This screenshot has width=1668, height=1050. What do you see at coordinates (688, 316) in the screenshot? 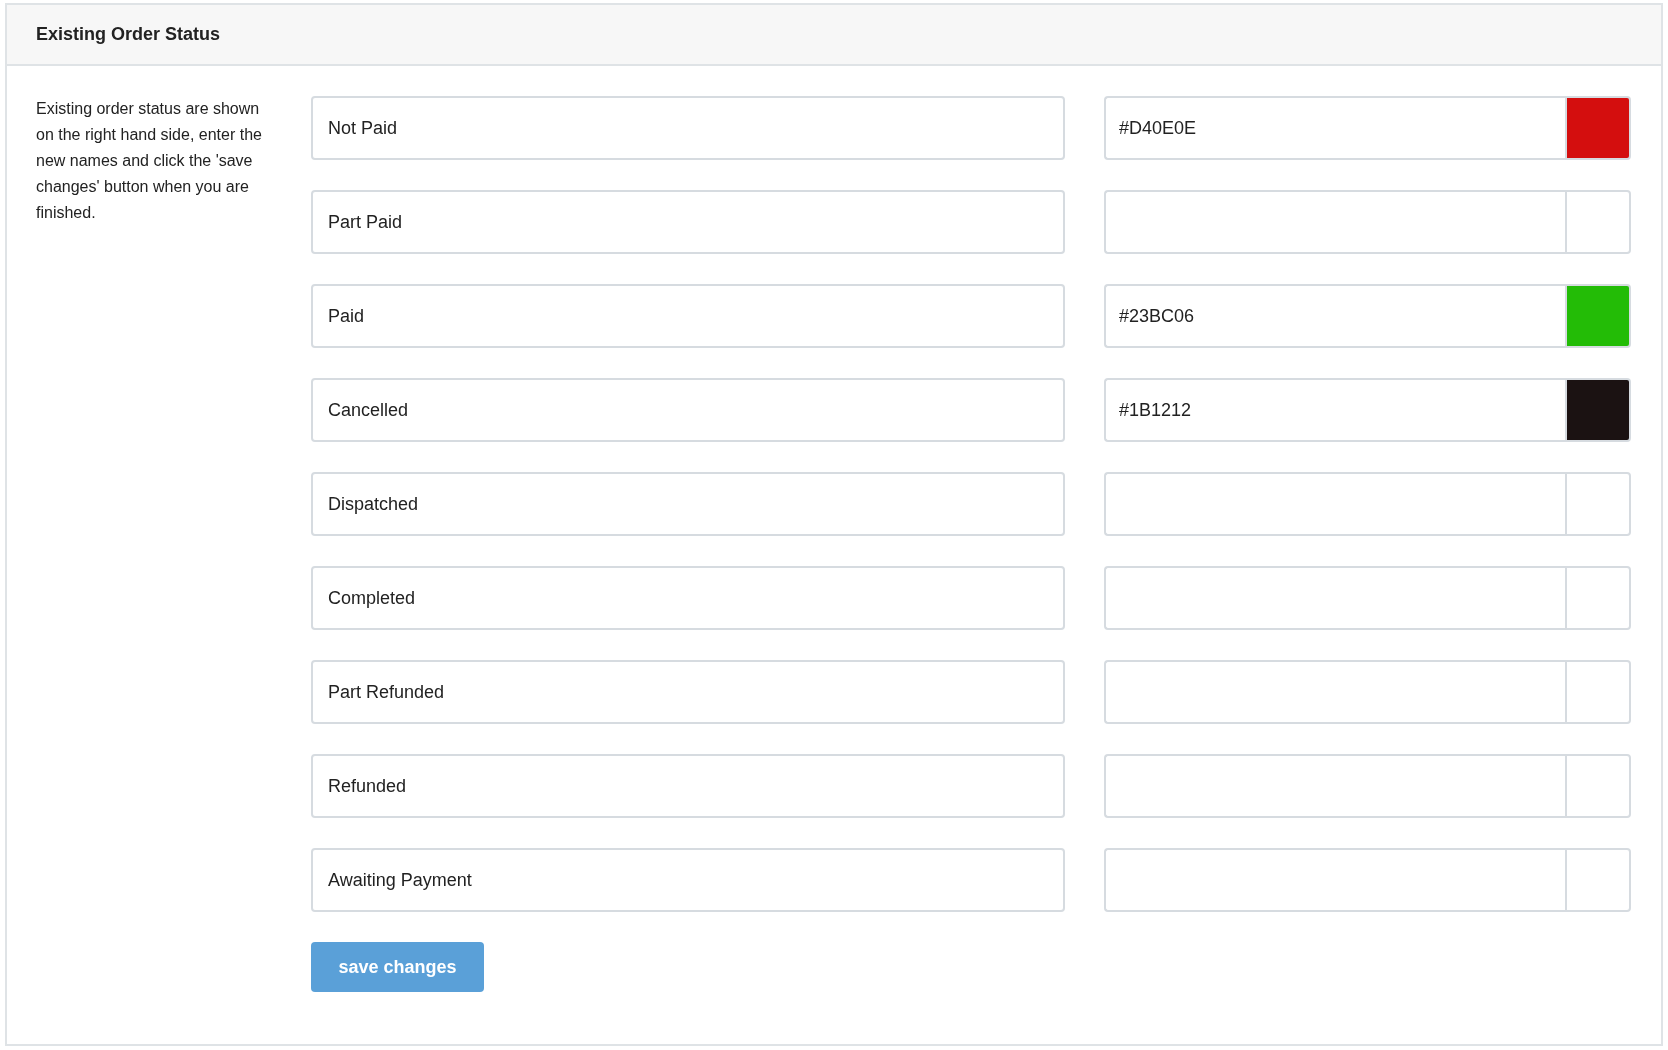
I see `status-name-input: Paid` at bounding box center [688, 316].